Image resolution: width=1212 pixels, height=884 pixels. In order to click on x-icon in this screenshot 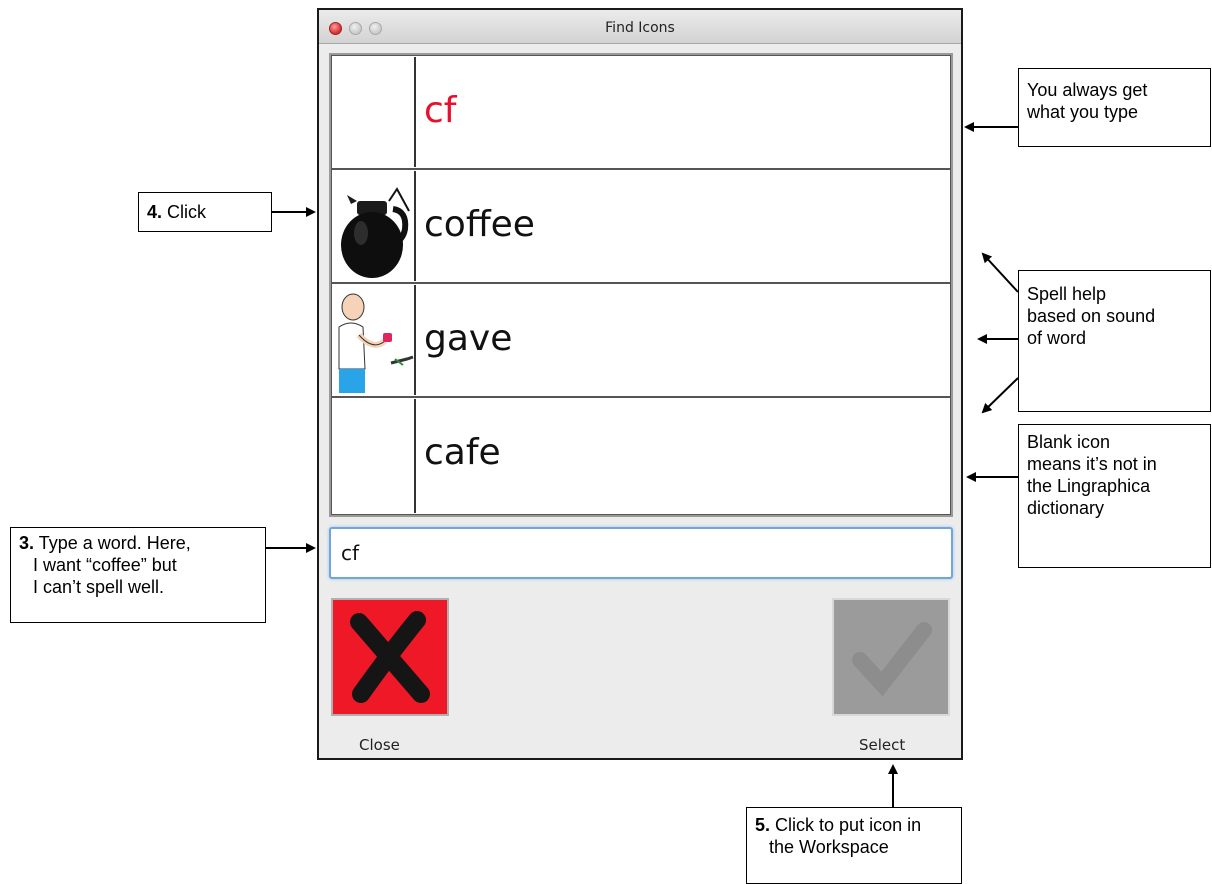, I will do `click(390, 657)`.